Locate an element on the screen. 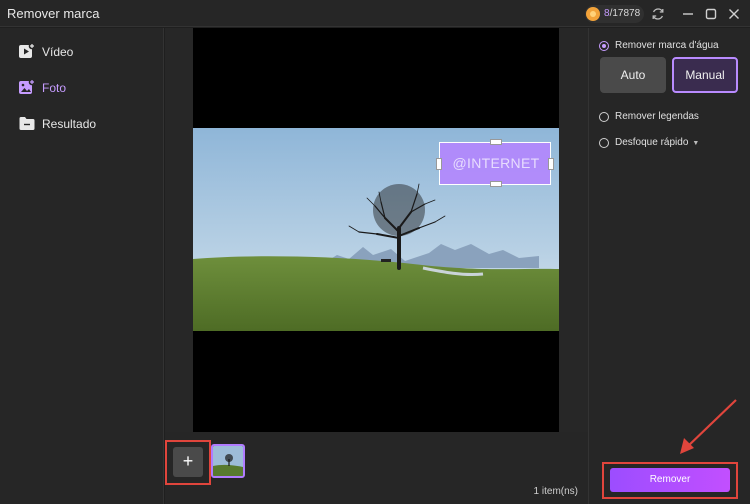 This screenshot has width=750, height=504. media-strip: + 1 item(ns) is located at coordinates (376, 468).